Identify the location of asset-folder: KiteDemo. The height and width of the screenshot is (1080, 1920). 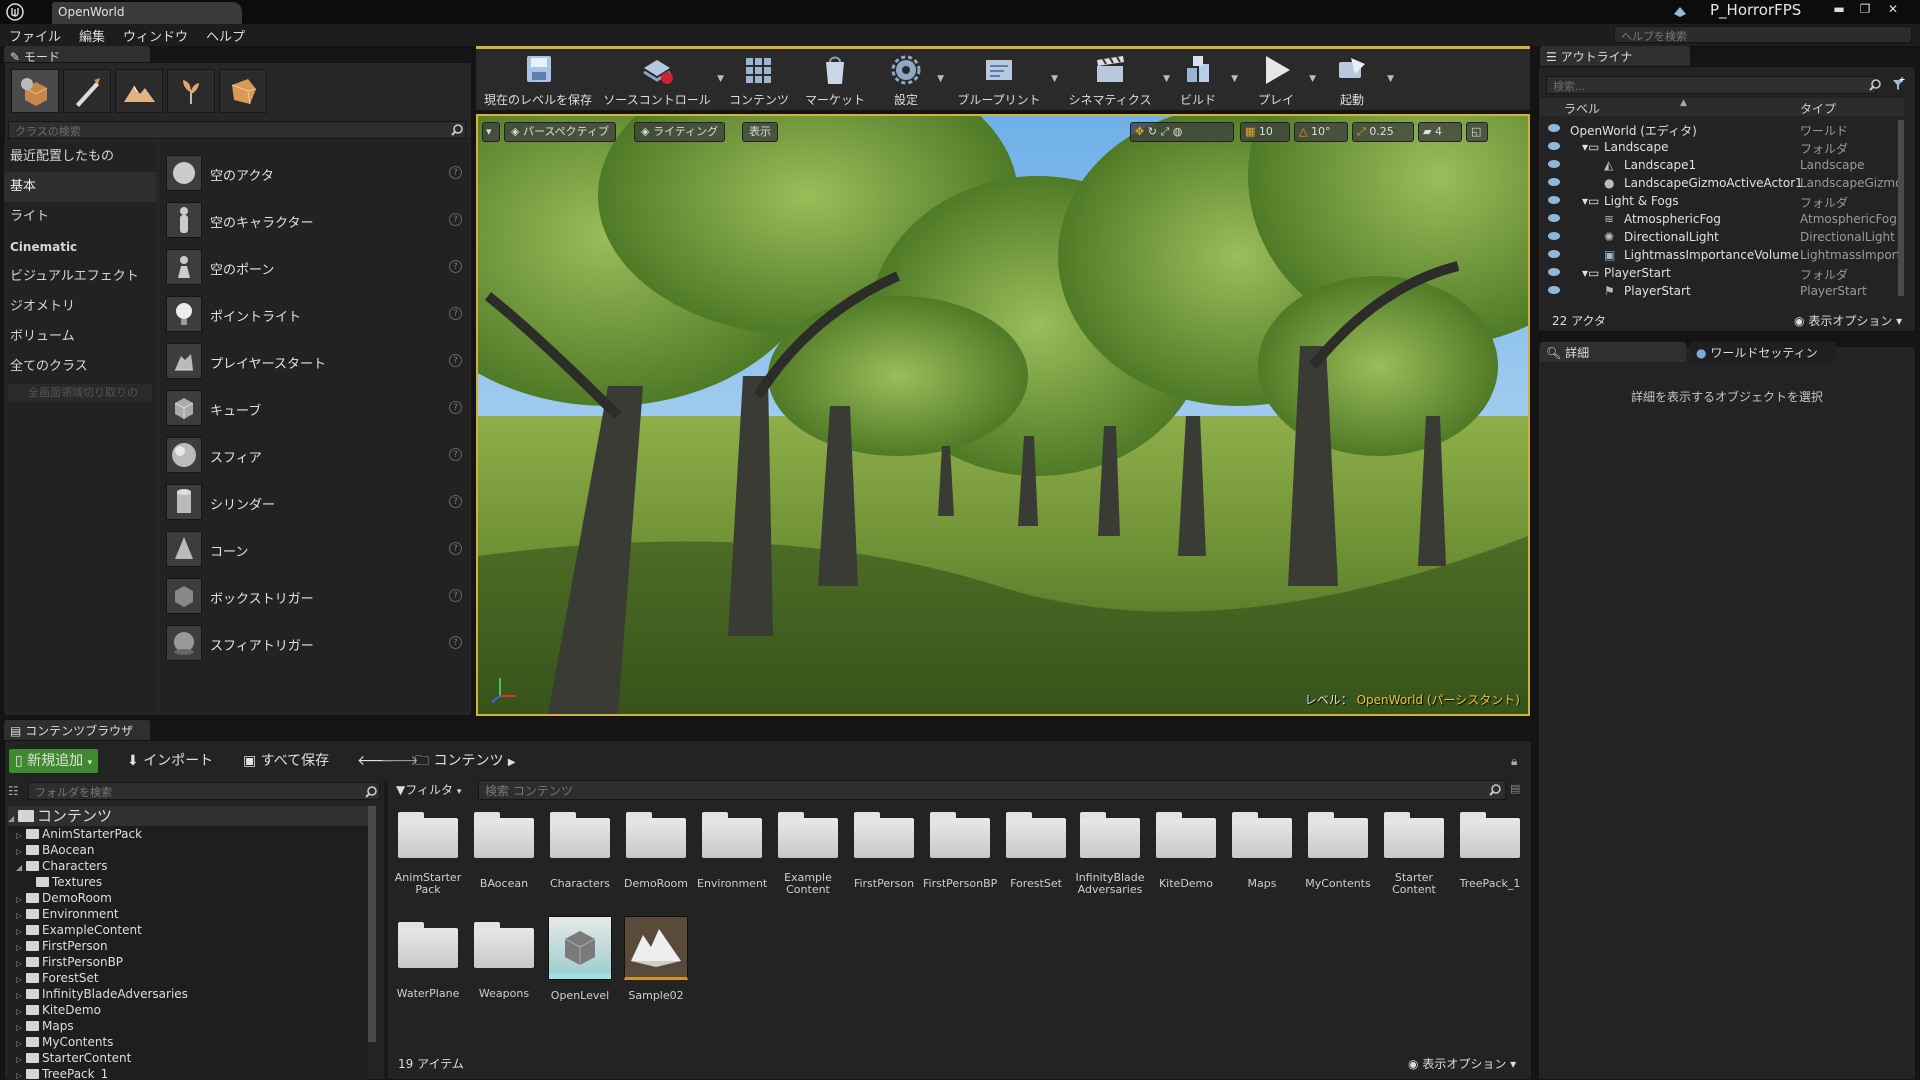
(1186, 851).